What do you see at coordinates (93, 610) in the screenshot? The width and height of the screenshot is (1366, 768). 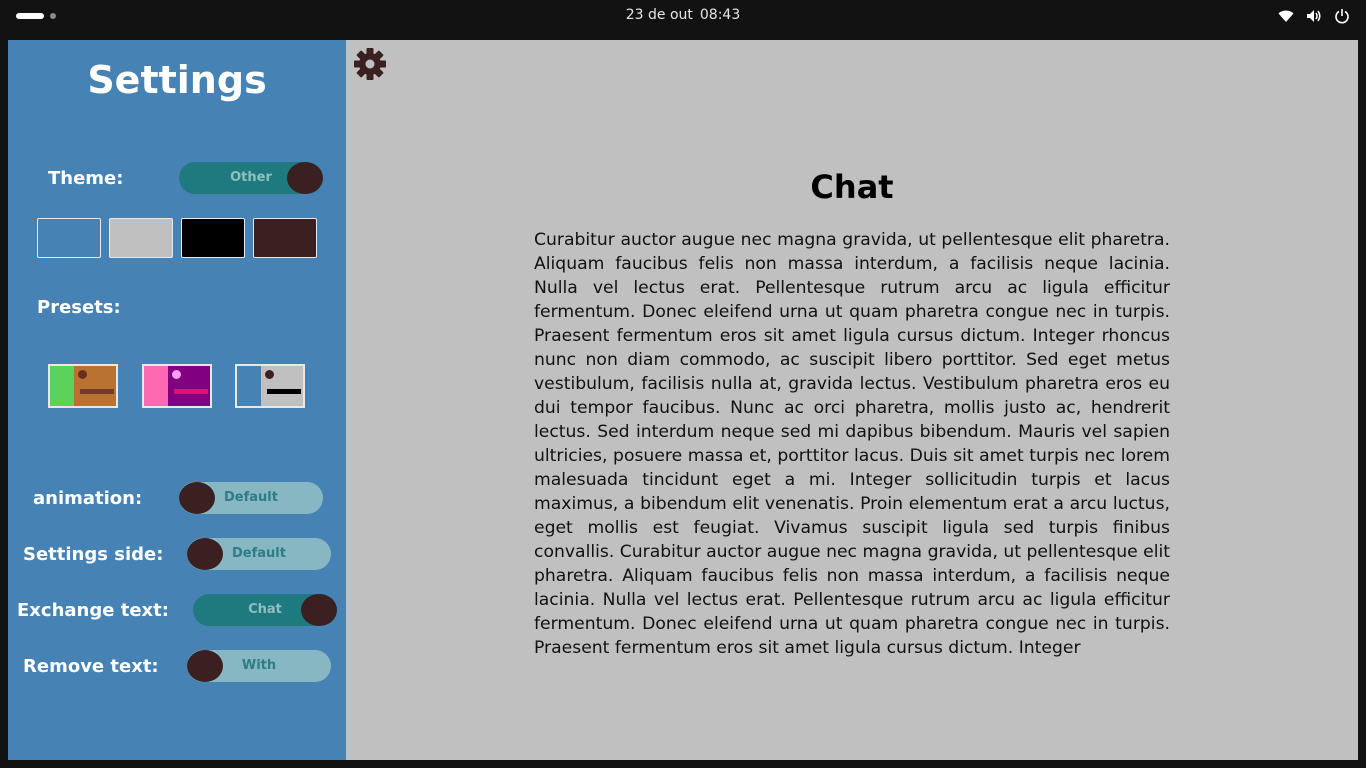 I see `exchange-text-label: Exchange text:` at bounding box center [93, 610].